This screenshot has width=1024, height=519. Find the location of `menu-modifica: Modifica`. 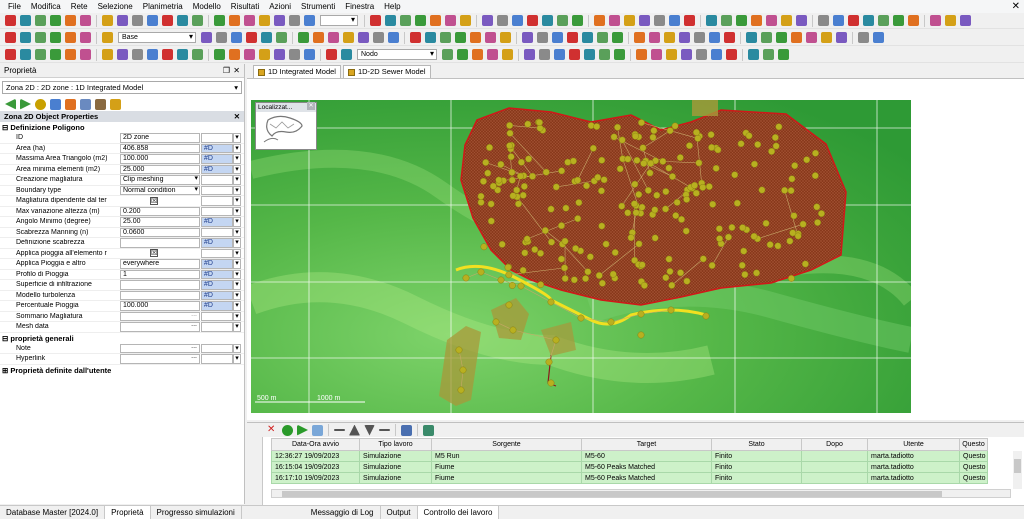

menu-modifica: Modifica is located at coordinates (46, 6).